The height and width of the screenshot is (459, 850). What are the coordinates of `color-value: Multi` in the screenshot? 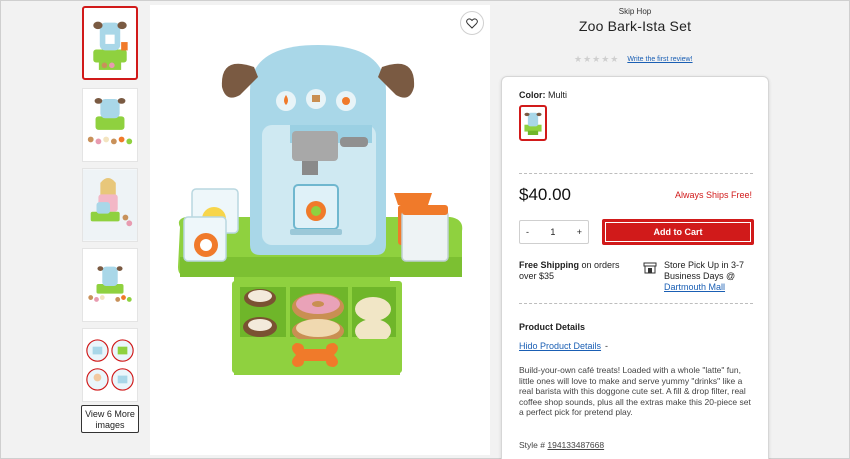 It's located at (558, 95).